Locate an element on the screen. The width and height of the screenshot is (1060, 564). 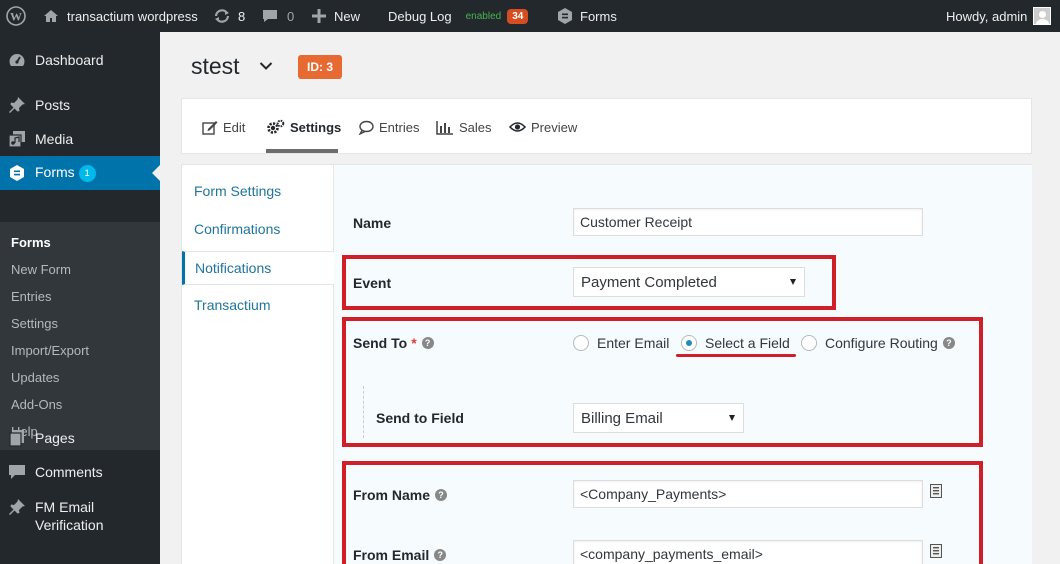
tab-edit-label: Edit is located at coordinates (234, 127).